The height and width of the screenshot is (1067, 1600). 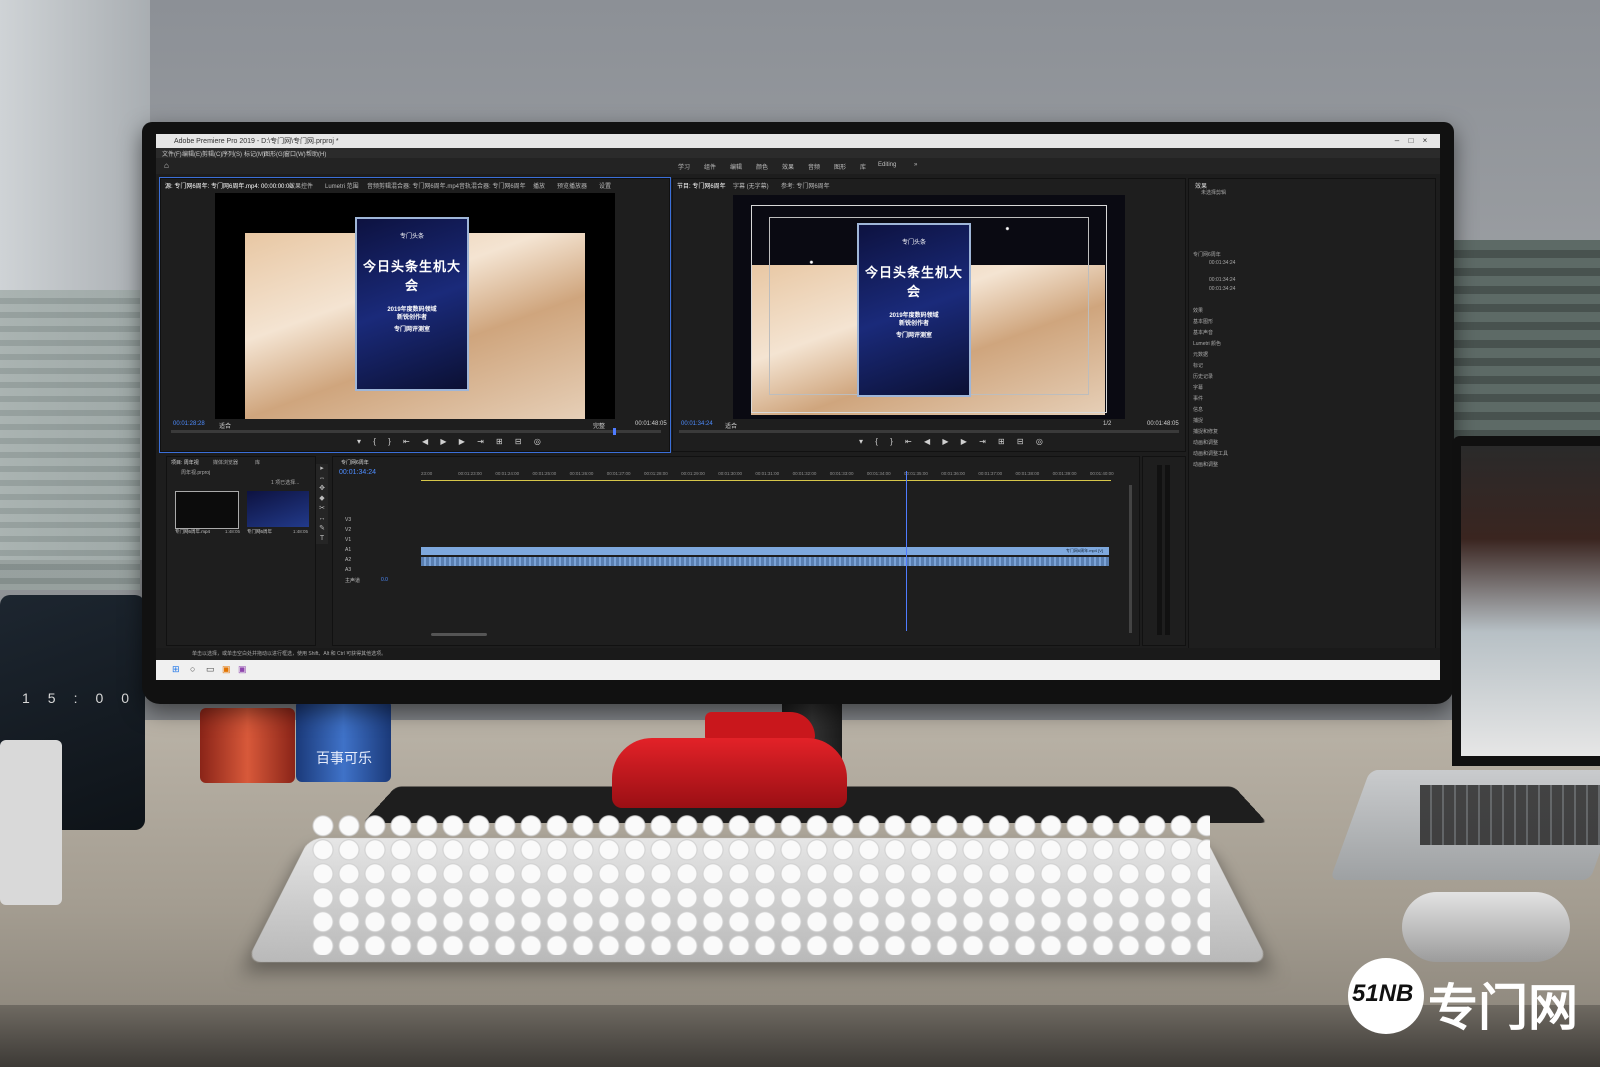 What do you see at coordinates (701, 185) in the screenshot?
I see `tab-program: 节目: 专门网6周年` at bounding box center [701, 185].